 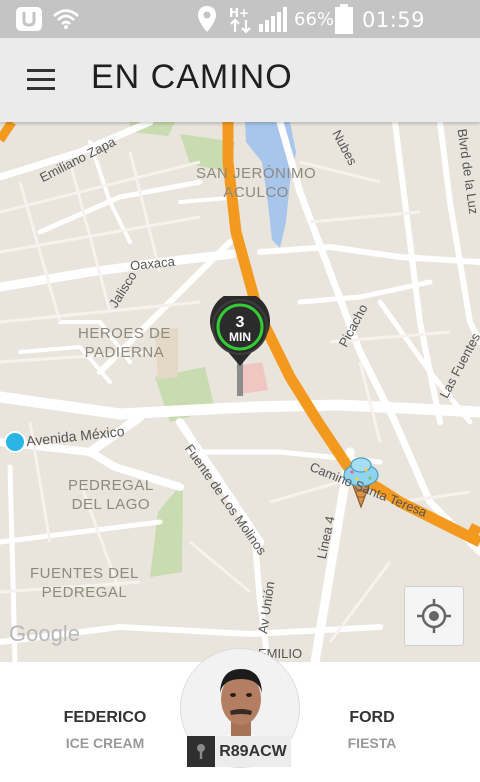 What do you see at coordinates (372, 743) in the screenshot?
I see `vehicle-model: FIESTA` at bounding box center [372, 743].